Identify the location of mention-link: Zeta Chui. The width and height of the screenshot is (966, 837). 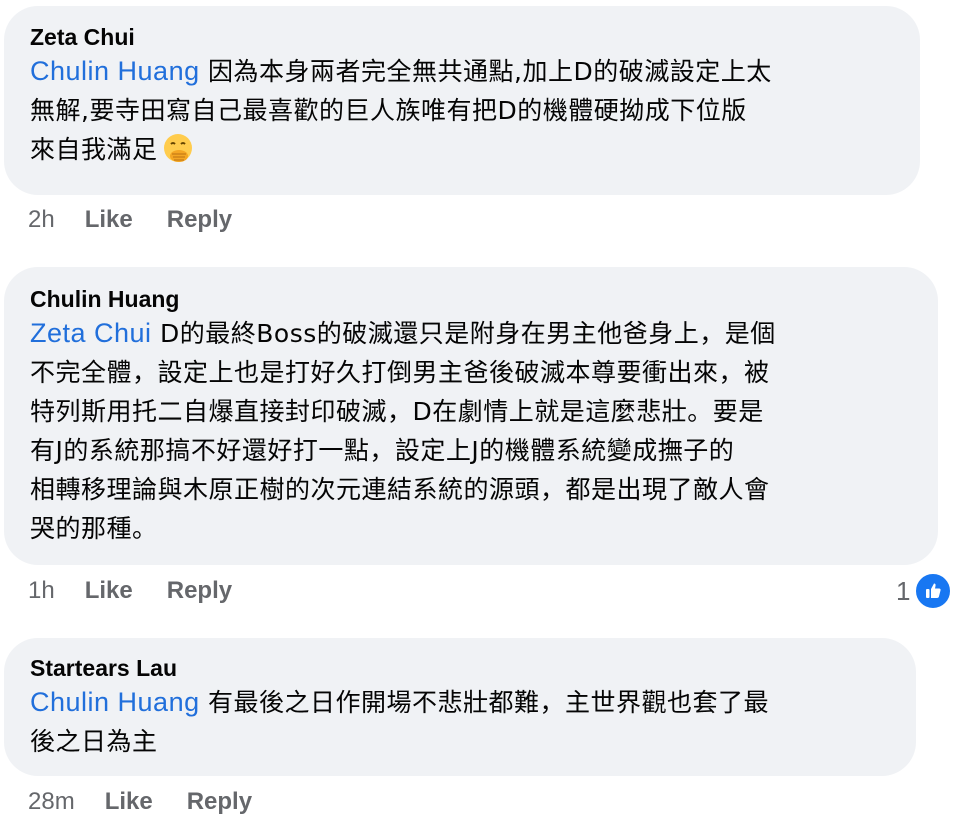
(91, 333).